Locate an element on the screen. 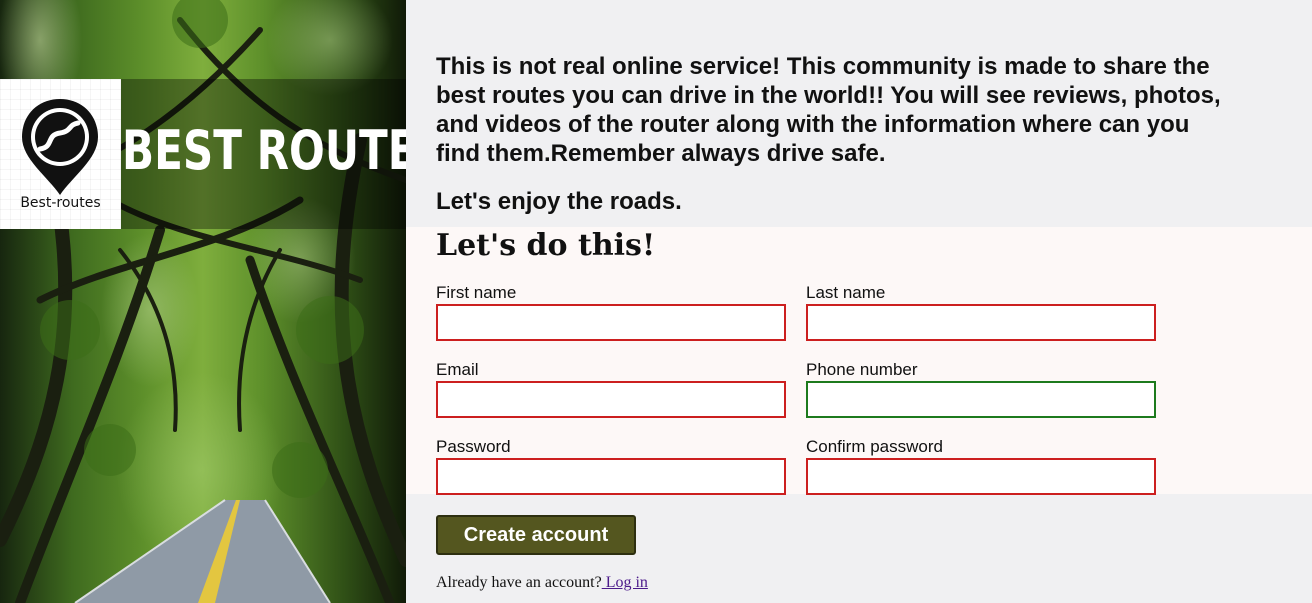 The width and height of the screenshot is (1312, 603). password-group: Password is located at coordinates (611, 466).